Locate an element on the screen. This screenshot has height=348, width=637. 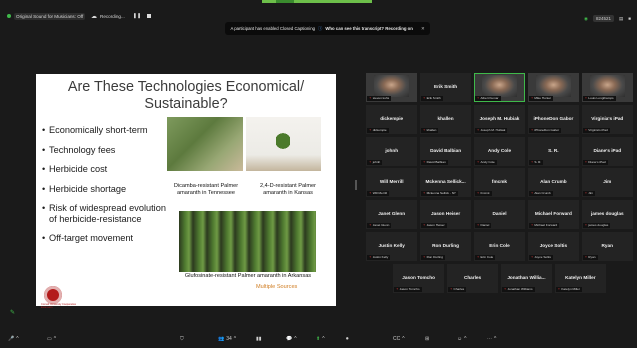
breakout-rooms-button: ⊞ is located at coordinates (427, 339).